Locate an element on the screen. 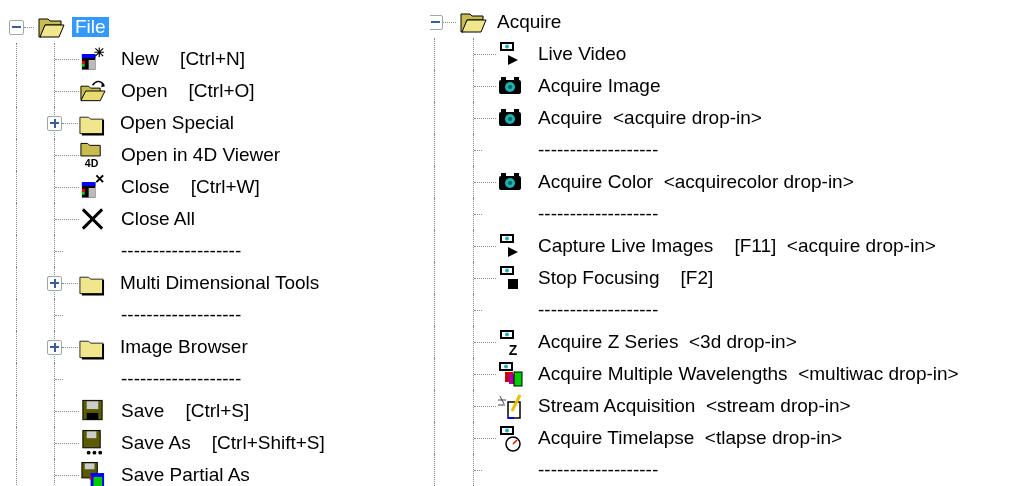 Image resolution: width=1014 pixels, height=486 pixels. tree-item: Acquire Timelapse <tlapse drop-in> is located at coordinates (690, 438).